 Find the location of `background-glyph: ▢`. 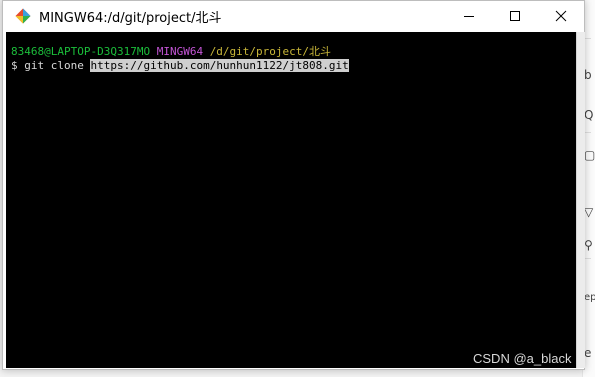

background-glyph: ▢ is located at coordinates (589, 155).